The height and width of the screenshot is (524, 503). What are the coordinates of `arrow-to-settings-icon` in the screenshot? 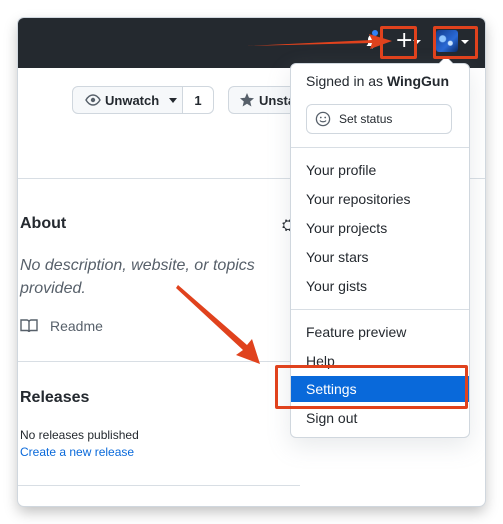 It's located at (218, 324).